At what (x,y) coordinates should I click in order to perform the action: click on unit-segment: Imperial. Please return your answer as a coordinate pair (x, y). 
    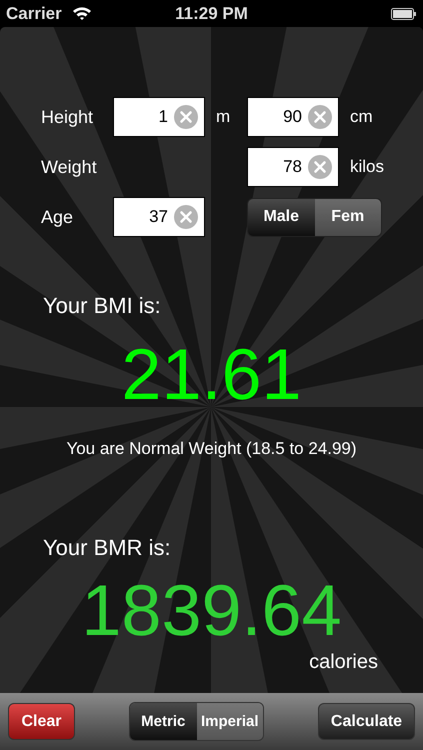
    Looking at the image, I should click on (229, 721).